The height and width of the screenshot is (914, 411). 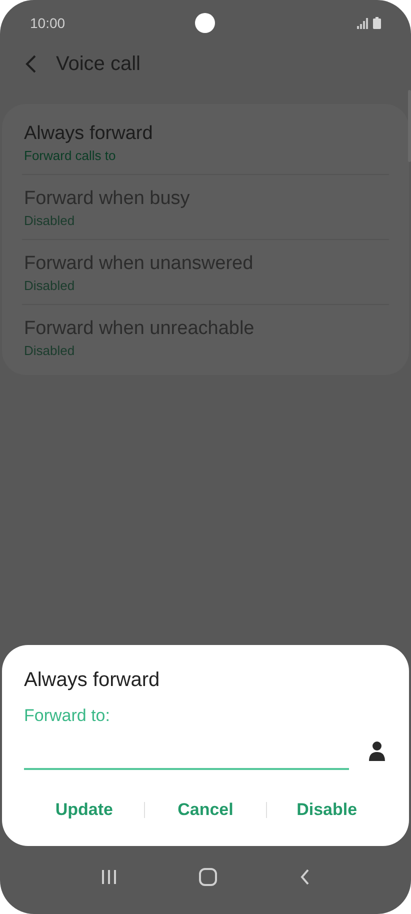 What do you see at coordinates (84, 810) in the screenshot?
I see `dialog-button: Update` at bounding box center [84, 810].